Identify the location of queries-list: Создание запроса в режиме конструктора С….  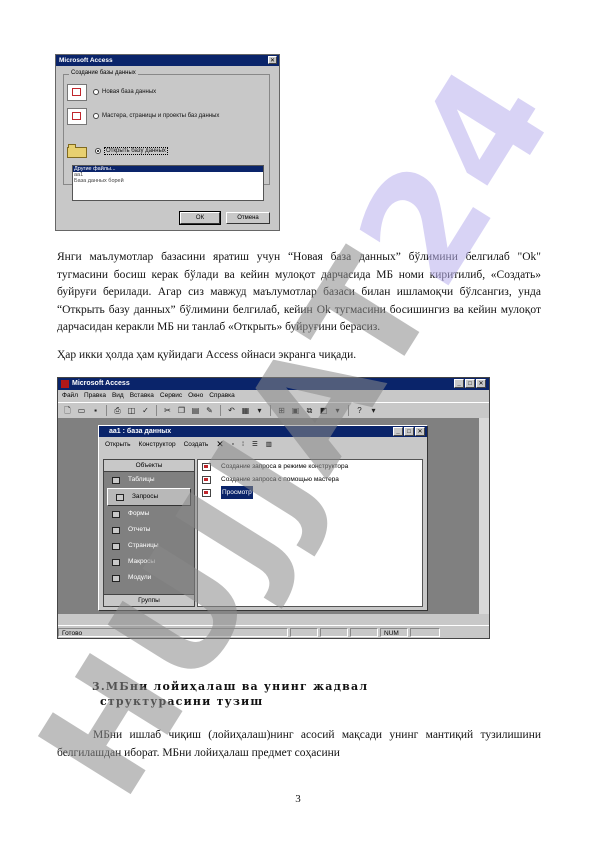
(310, 533).